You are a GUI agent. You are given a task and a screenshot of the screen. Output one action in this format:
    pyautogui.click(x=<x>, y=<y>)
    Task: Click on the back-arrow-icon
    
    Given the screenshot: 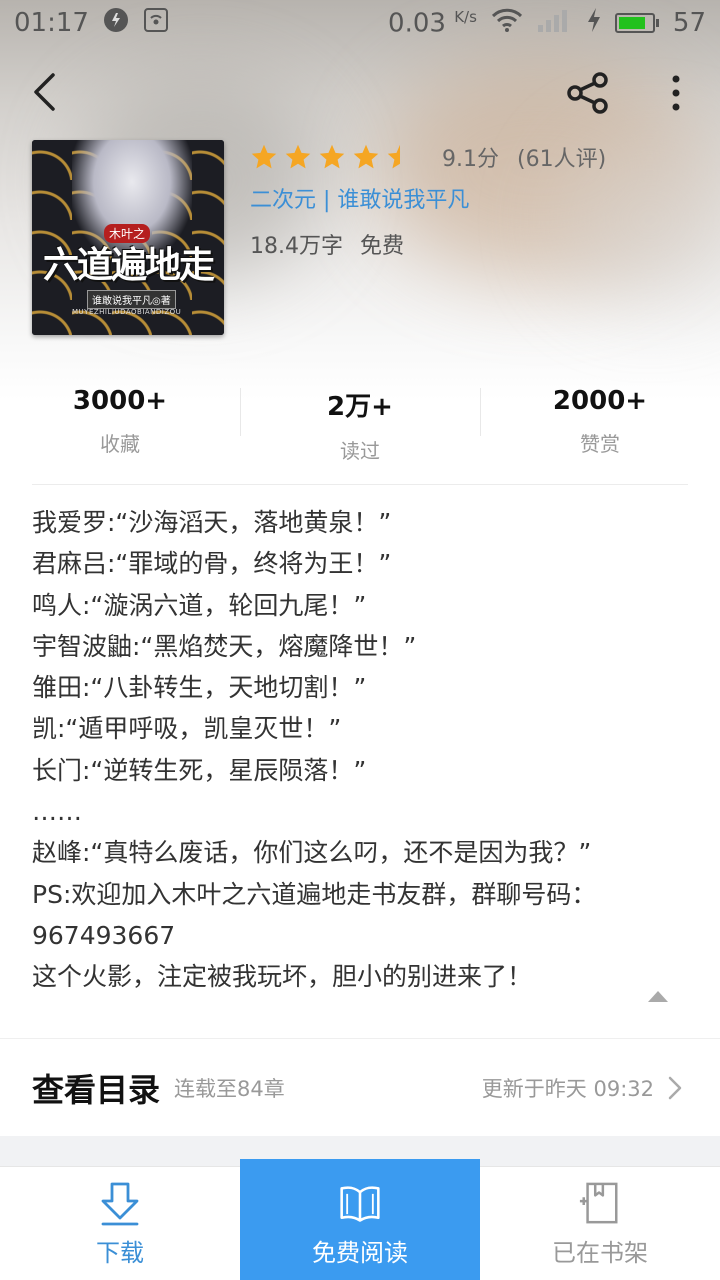 What is the action you would take?
    pyautogui.click(x=44, y=92)
    